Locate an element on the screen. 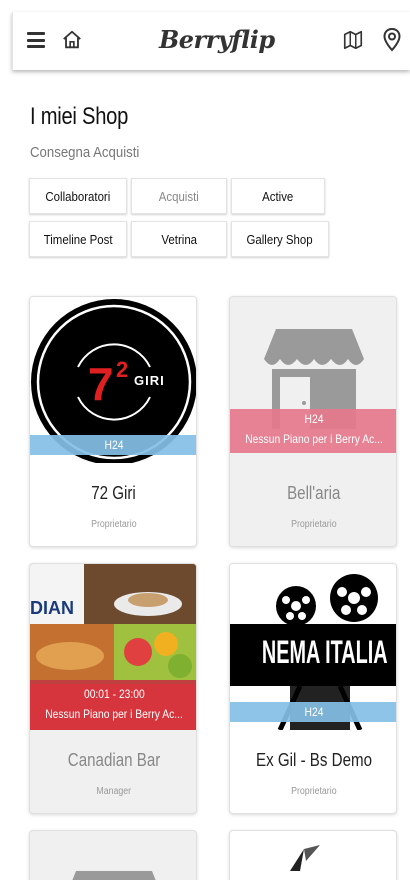 The width and height of the screenshot is (410, 880). tab-vetrina: Vetrina is located at coordinates (179, 239).